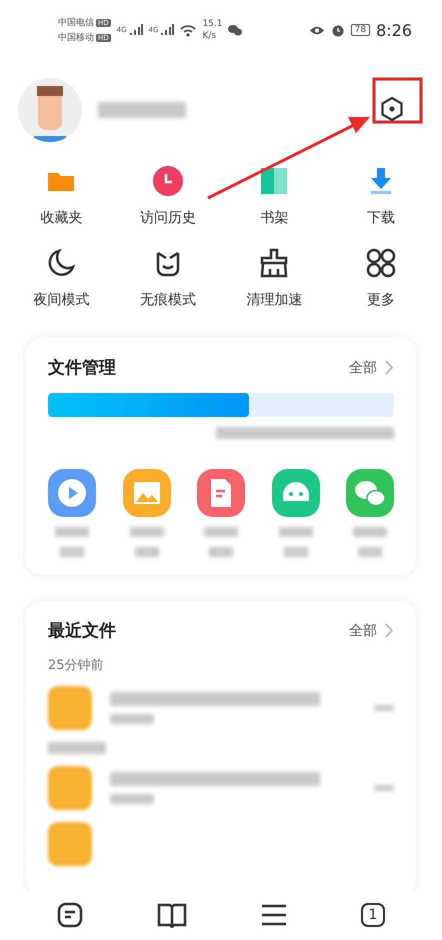  Describe the element at coordinates (61, 196) in the screenshot. I see `quick-action: 收藏夹` at that location.